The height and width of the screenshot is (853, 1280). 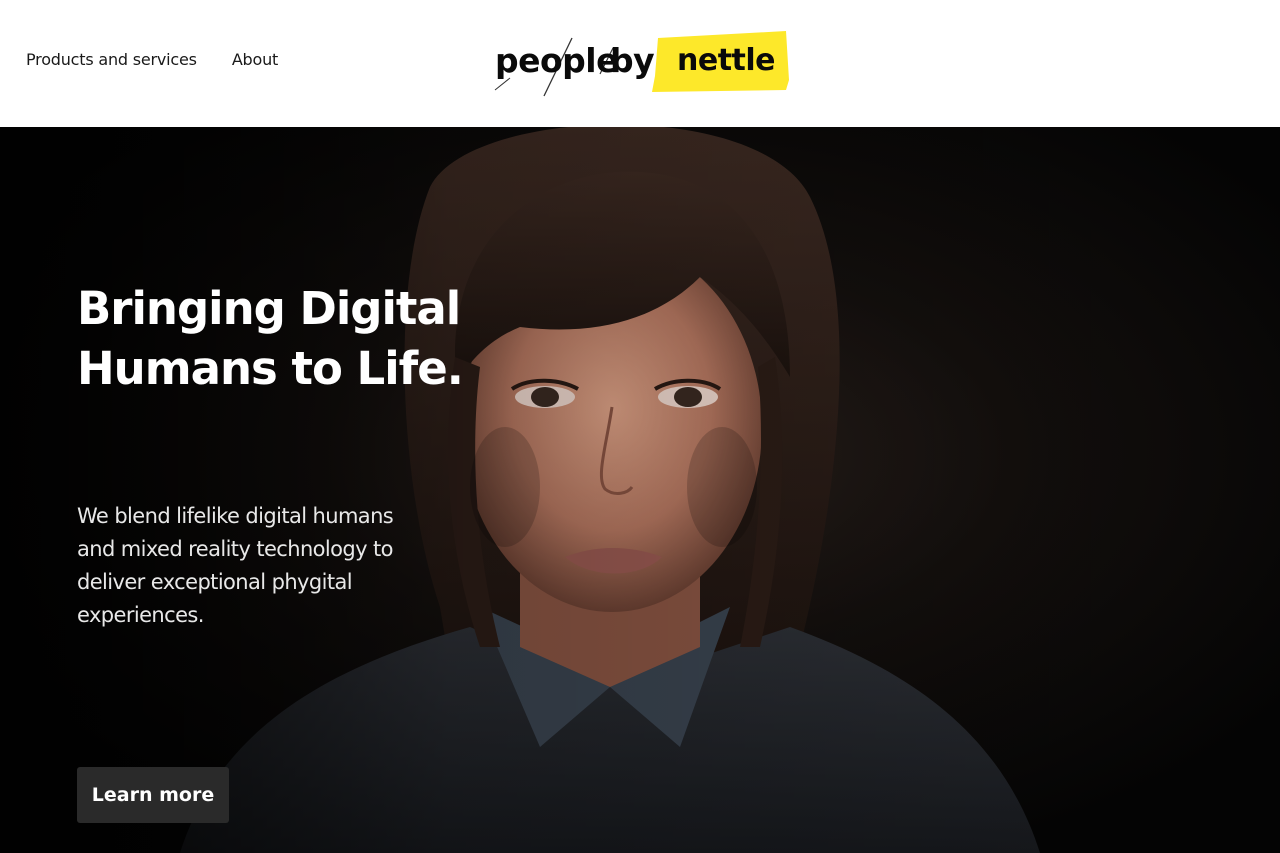 What do you see at coordinates (557, 60) in the screenshot?
I see `logo-text-people: people` at bounding box center [557, 60].